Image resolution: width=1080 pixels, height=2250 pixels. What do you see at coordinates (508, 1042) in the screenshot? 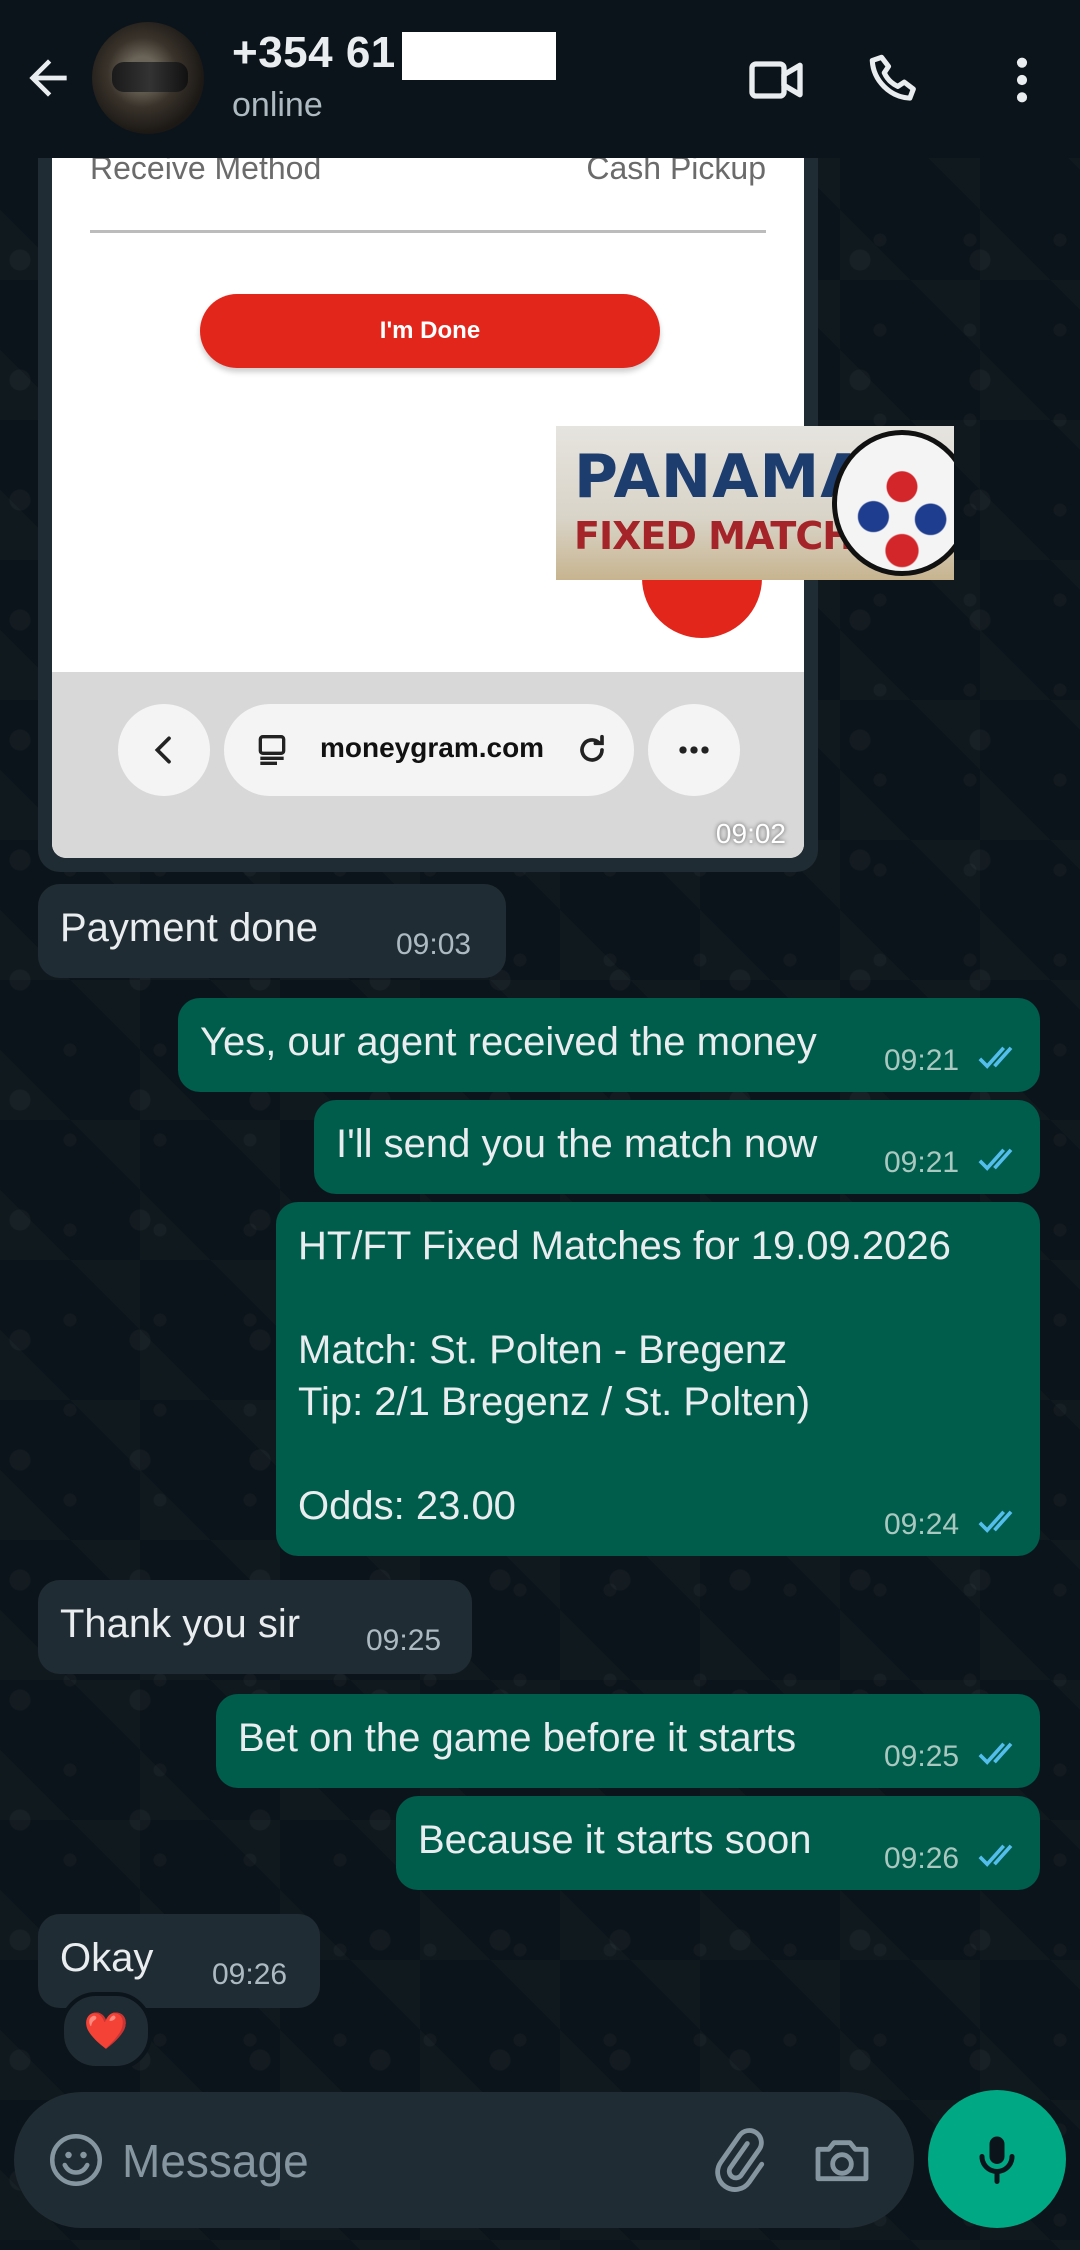
I see `message-text: Yes, our agent received the money` at bounding box center [508, 1042].